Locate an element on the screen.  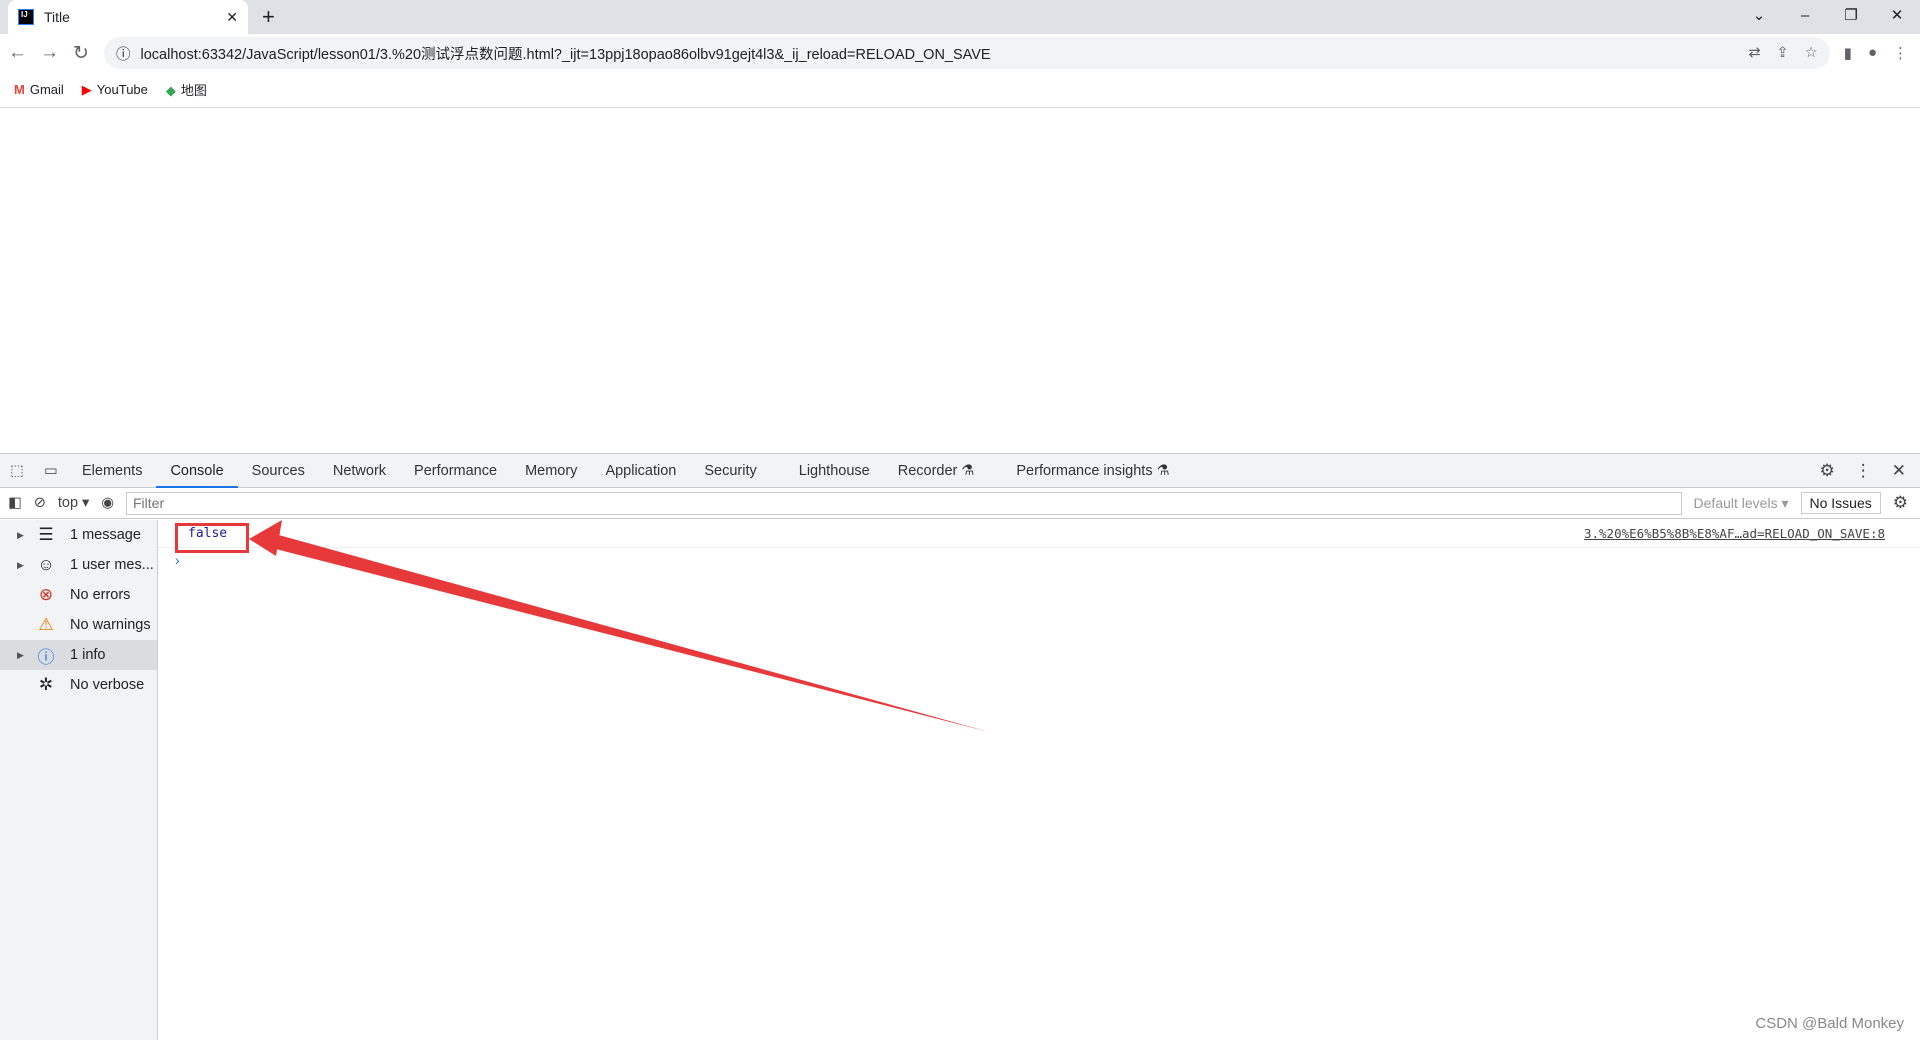
annotation-arrow is located at coordinates (619, 626).